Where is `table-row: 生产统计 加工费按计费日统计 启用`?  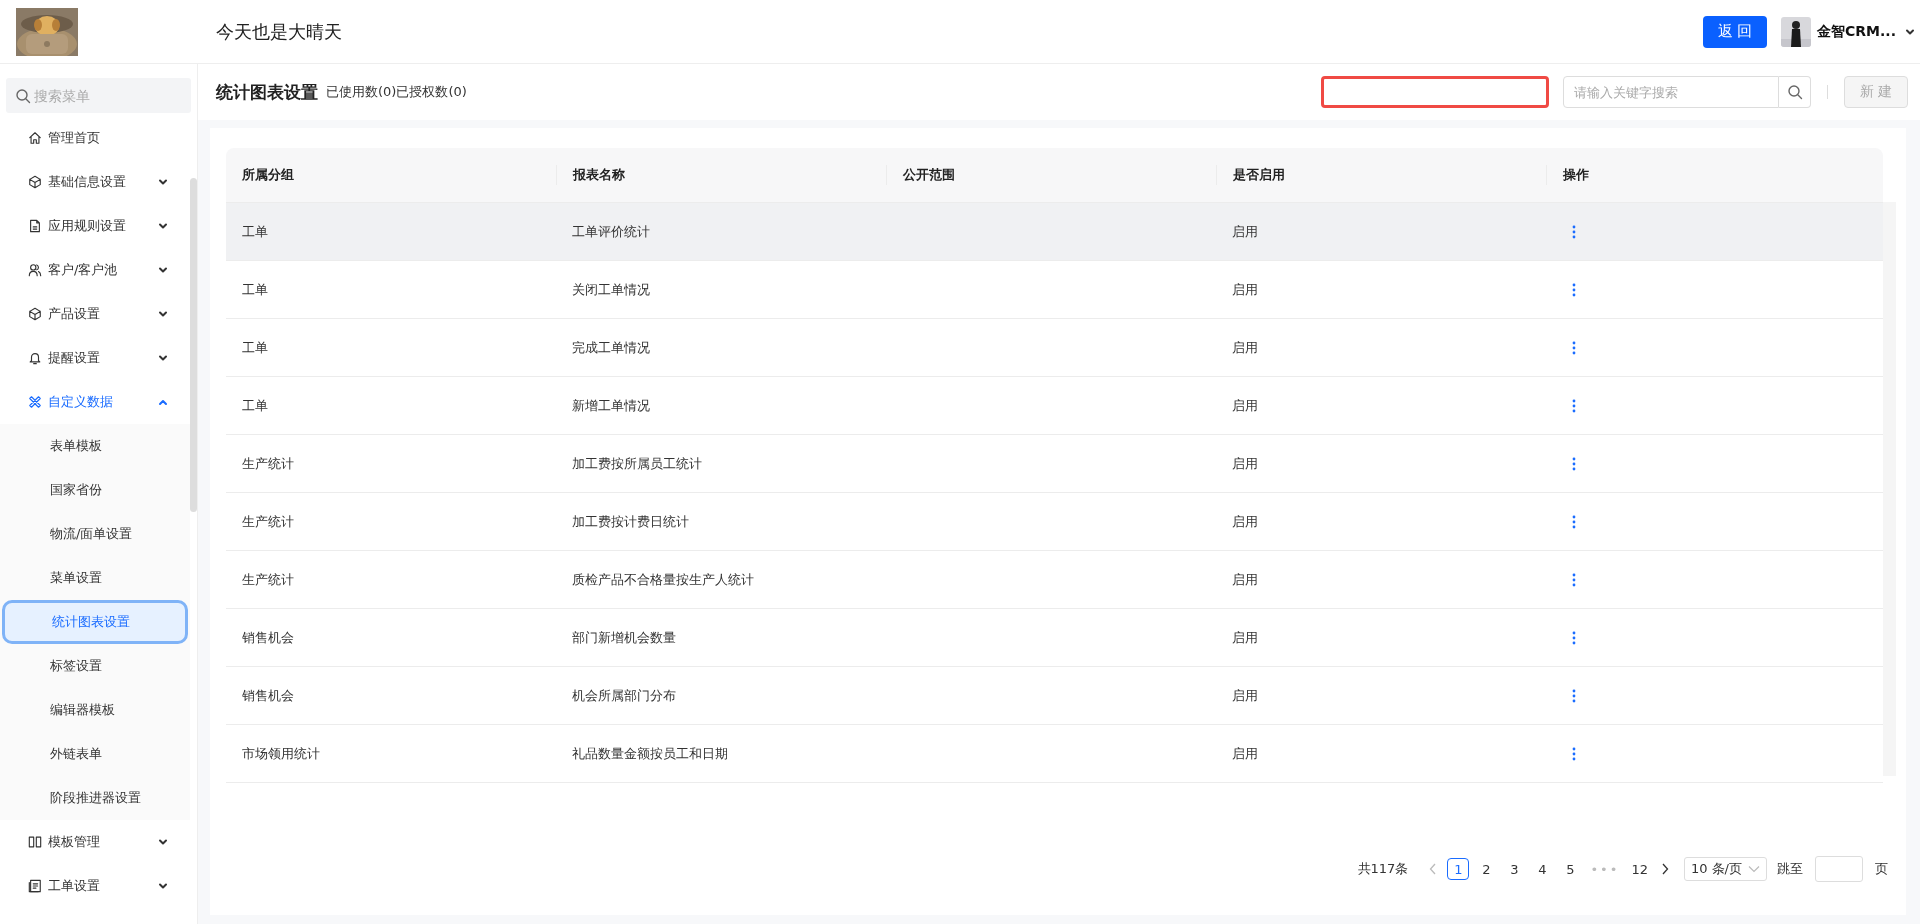
table-row: 生产统计 加工费按计费日统计 启用 is located at coordinates (1054, 522).